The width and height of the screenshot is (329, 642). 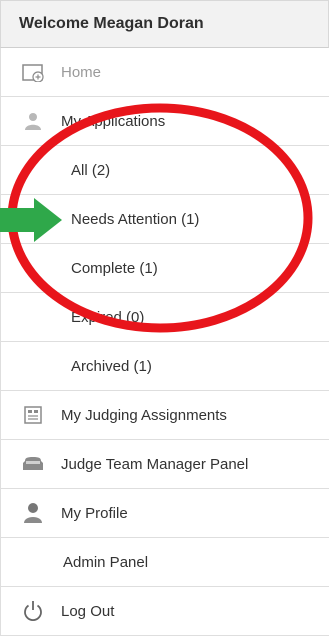 I want to click on menu-label-home: Home, so click(x=81, y=72).